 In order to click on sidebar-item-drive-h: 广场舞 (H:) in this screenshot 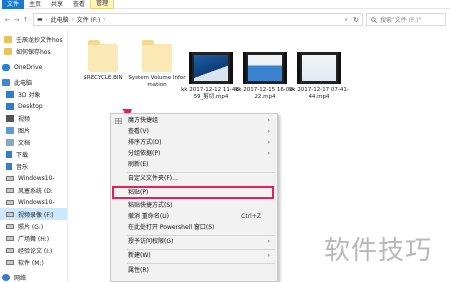, I will do `click(33, 238)`.